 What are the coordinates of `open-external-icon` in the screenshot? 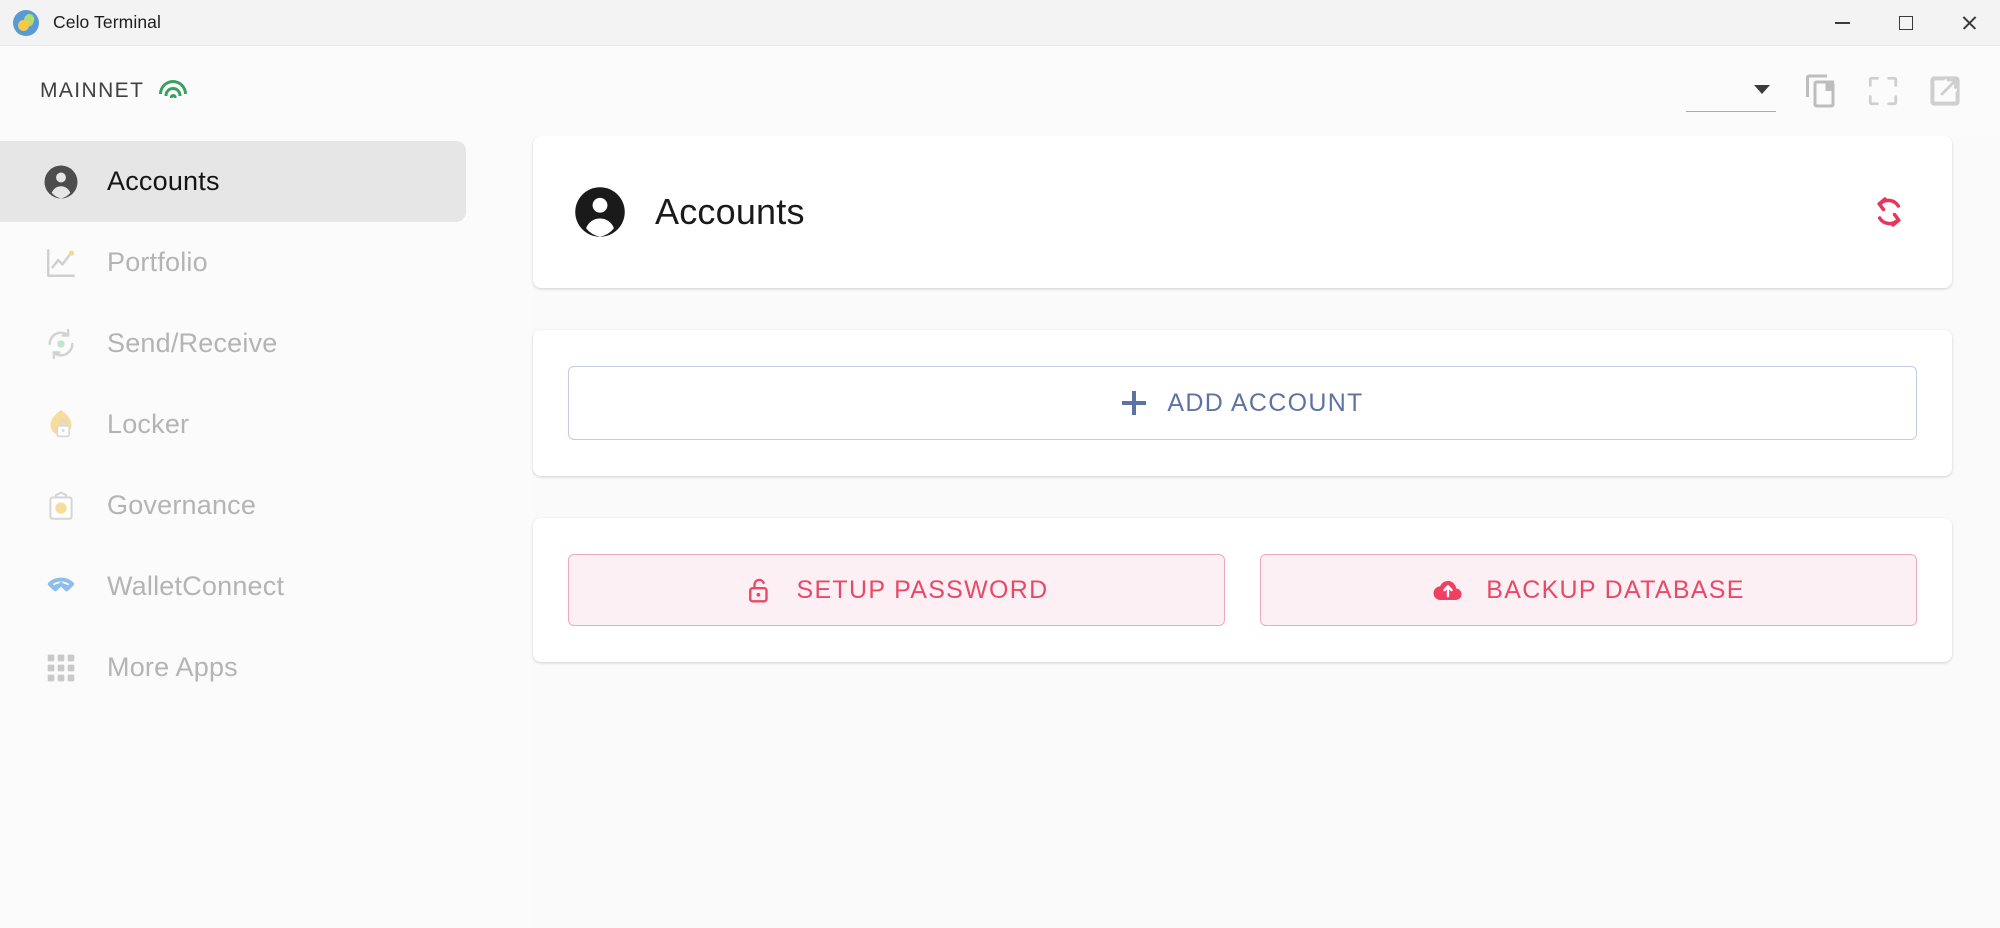 It's located at (1945, 91).